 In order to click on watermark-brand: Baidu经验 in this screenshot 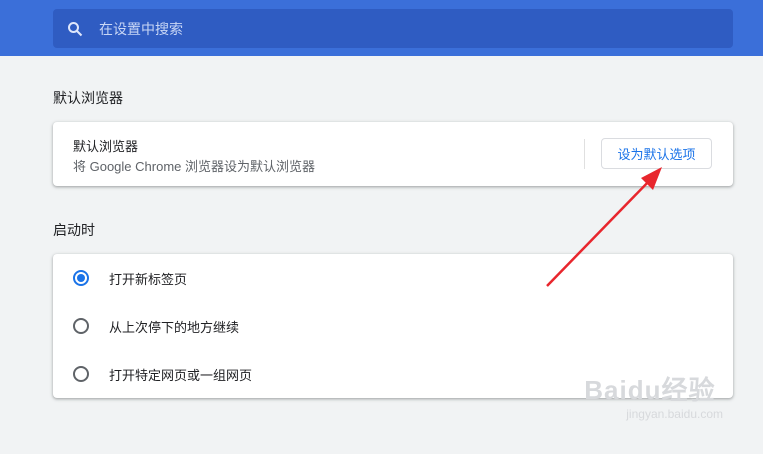, I will do `click(650, 390)`.